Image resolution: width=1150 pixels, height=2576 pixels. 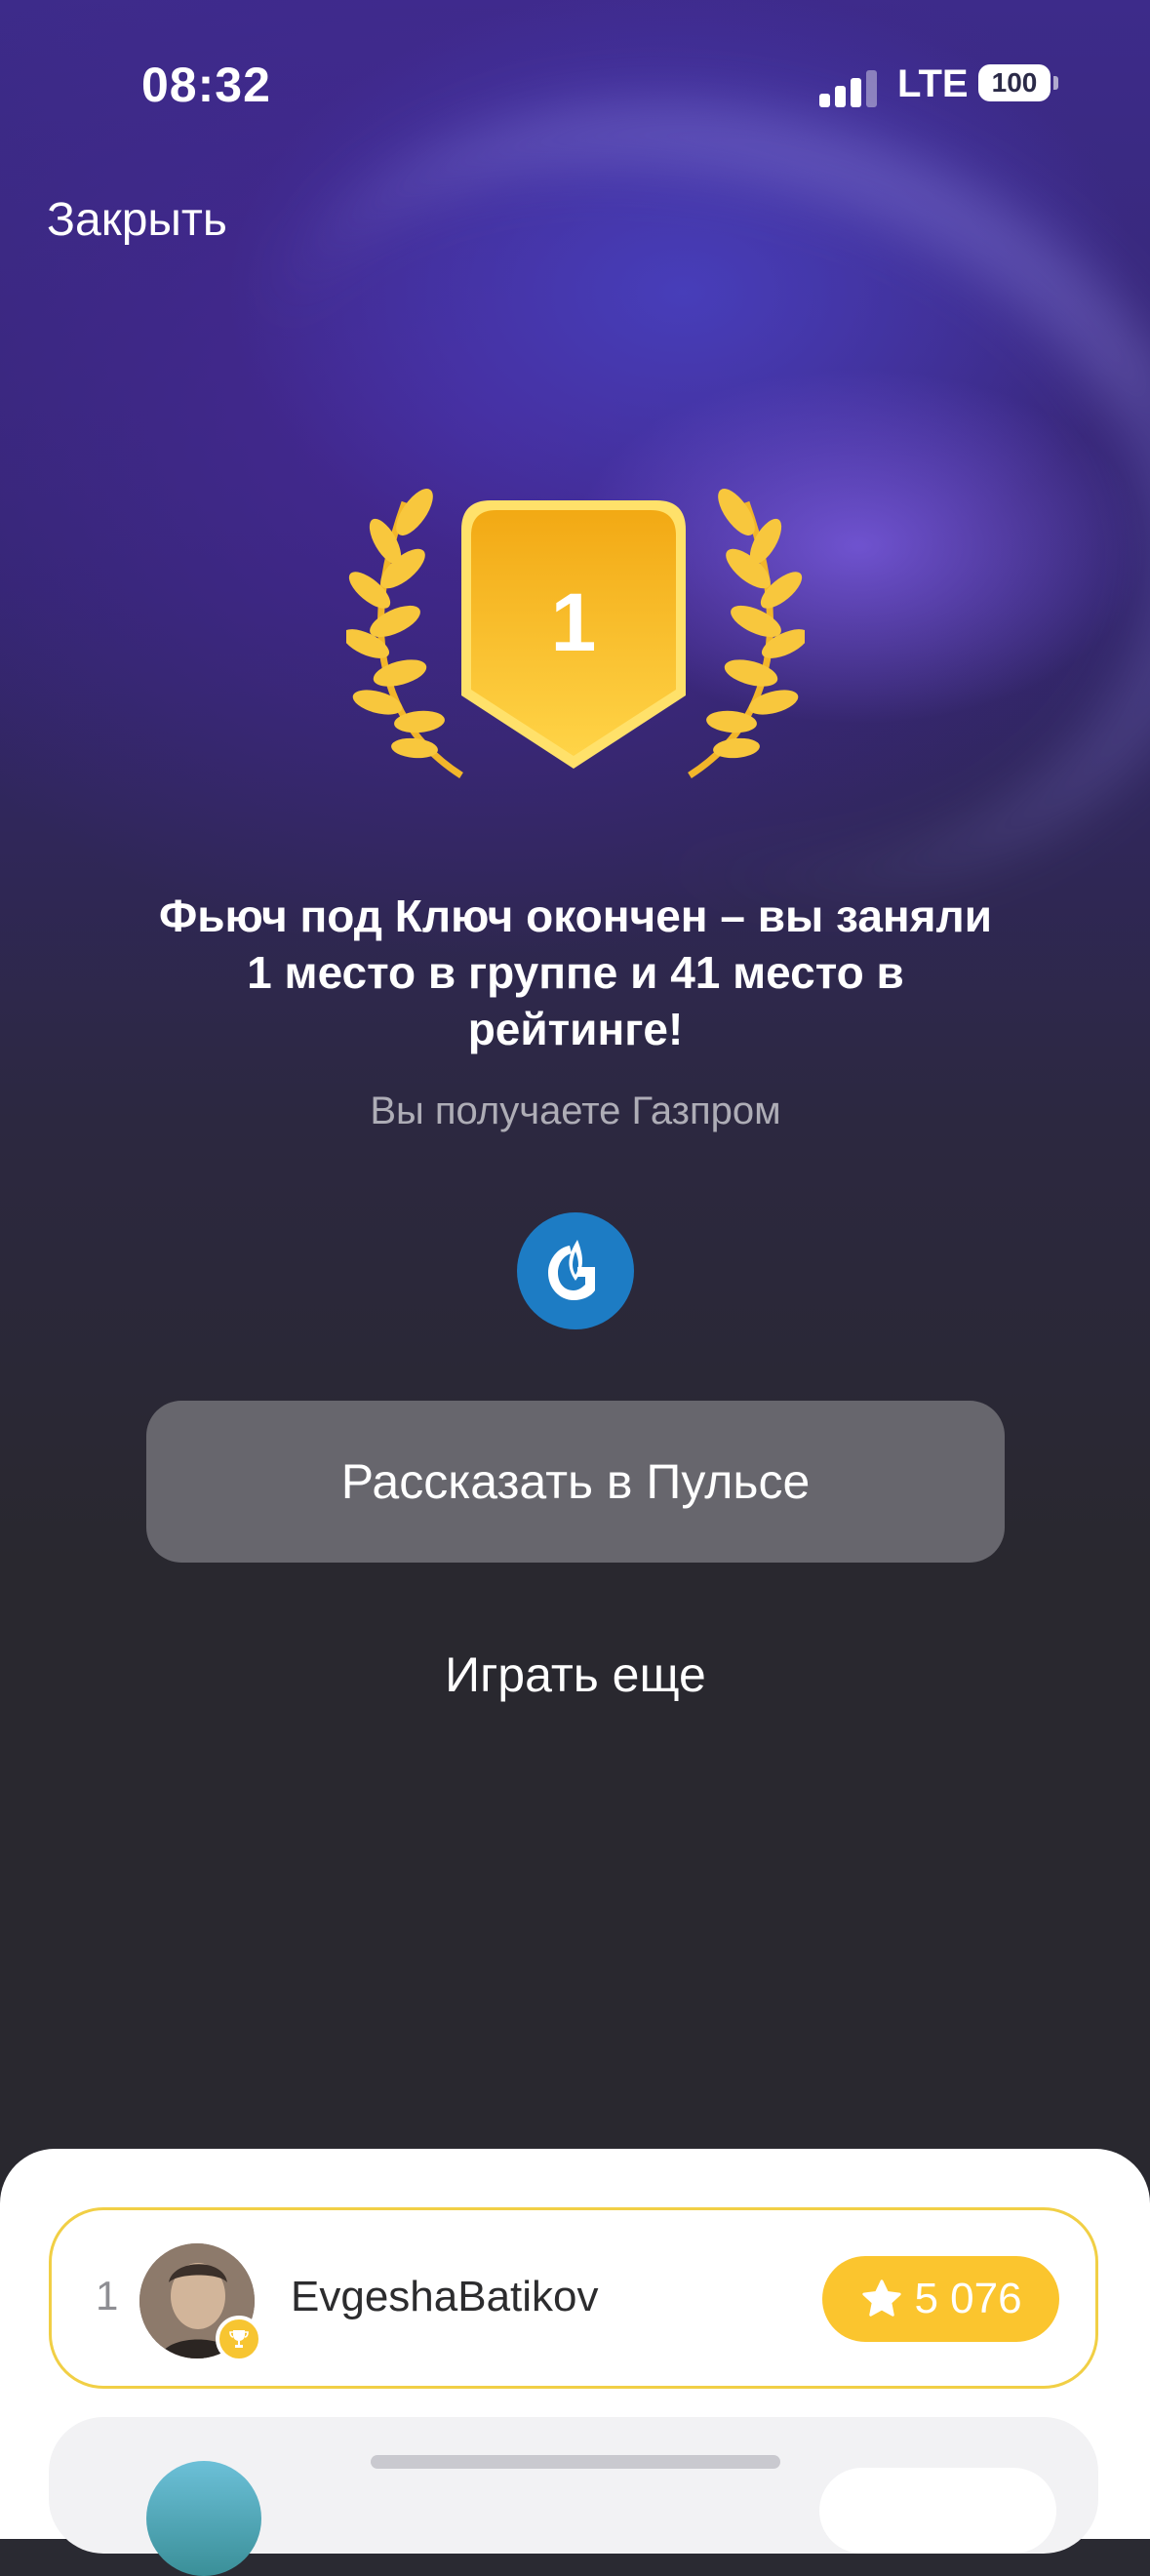 I want to click on home-indicator, so click(x=575, y=2462).